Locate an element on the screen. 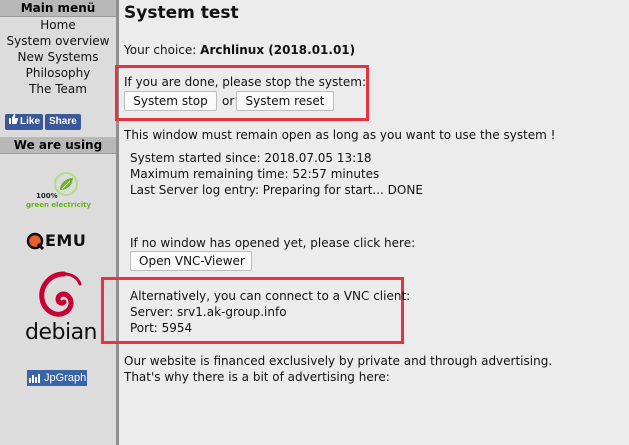 This screenshot has width=629, height=445. bar-chart-icon is located at coordinates (34, 378).